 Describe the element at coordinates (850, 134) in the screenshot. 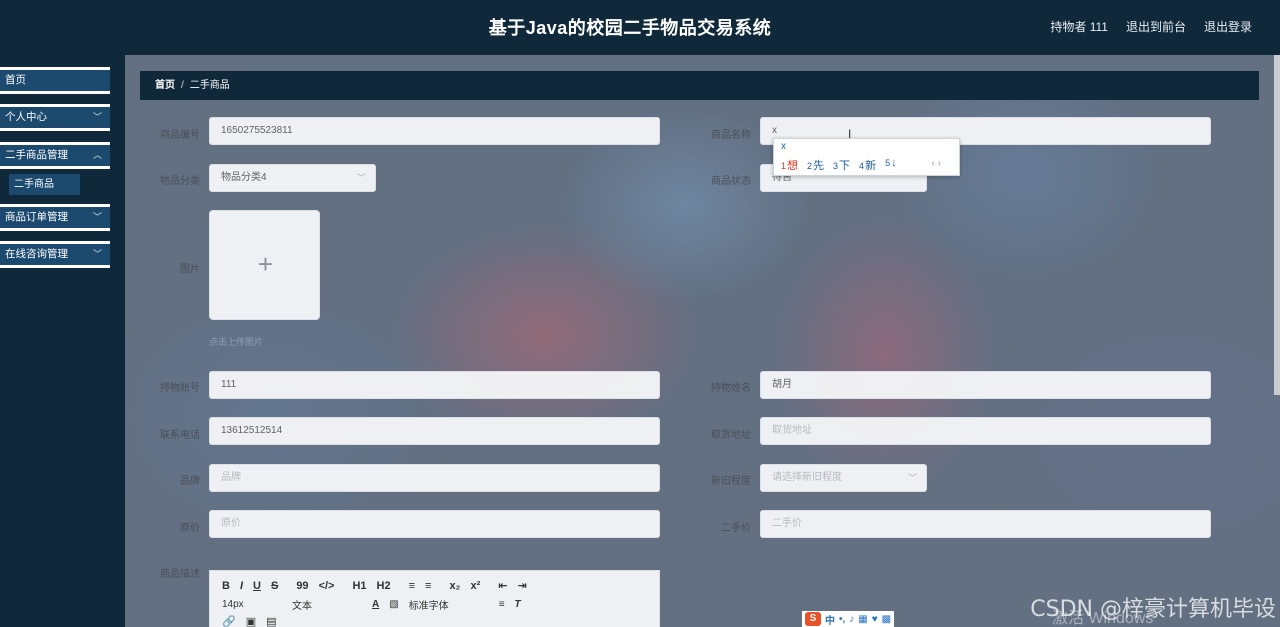

I see `text-cursor-icon: I` at that location.